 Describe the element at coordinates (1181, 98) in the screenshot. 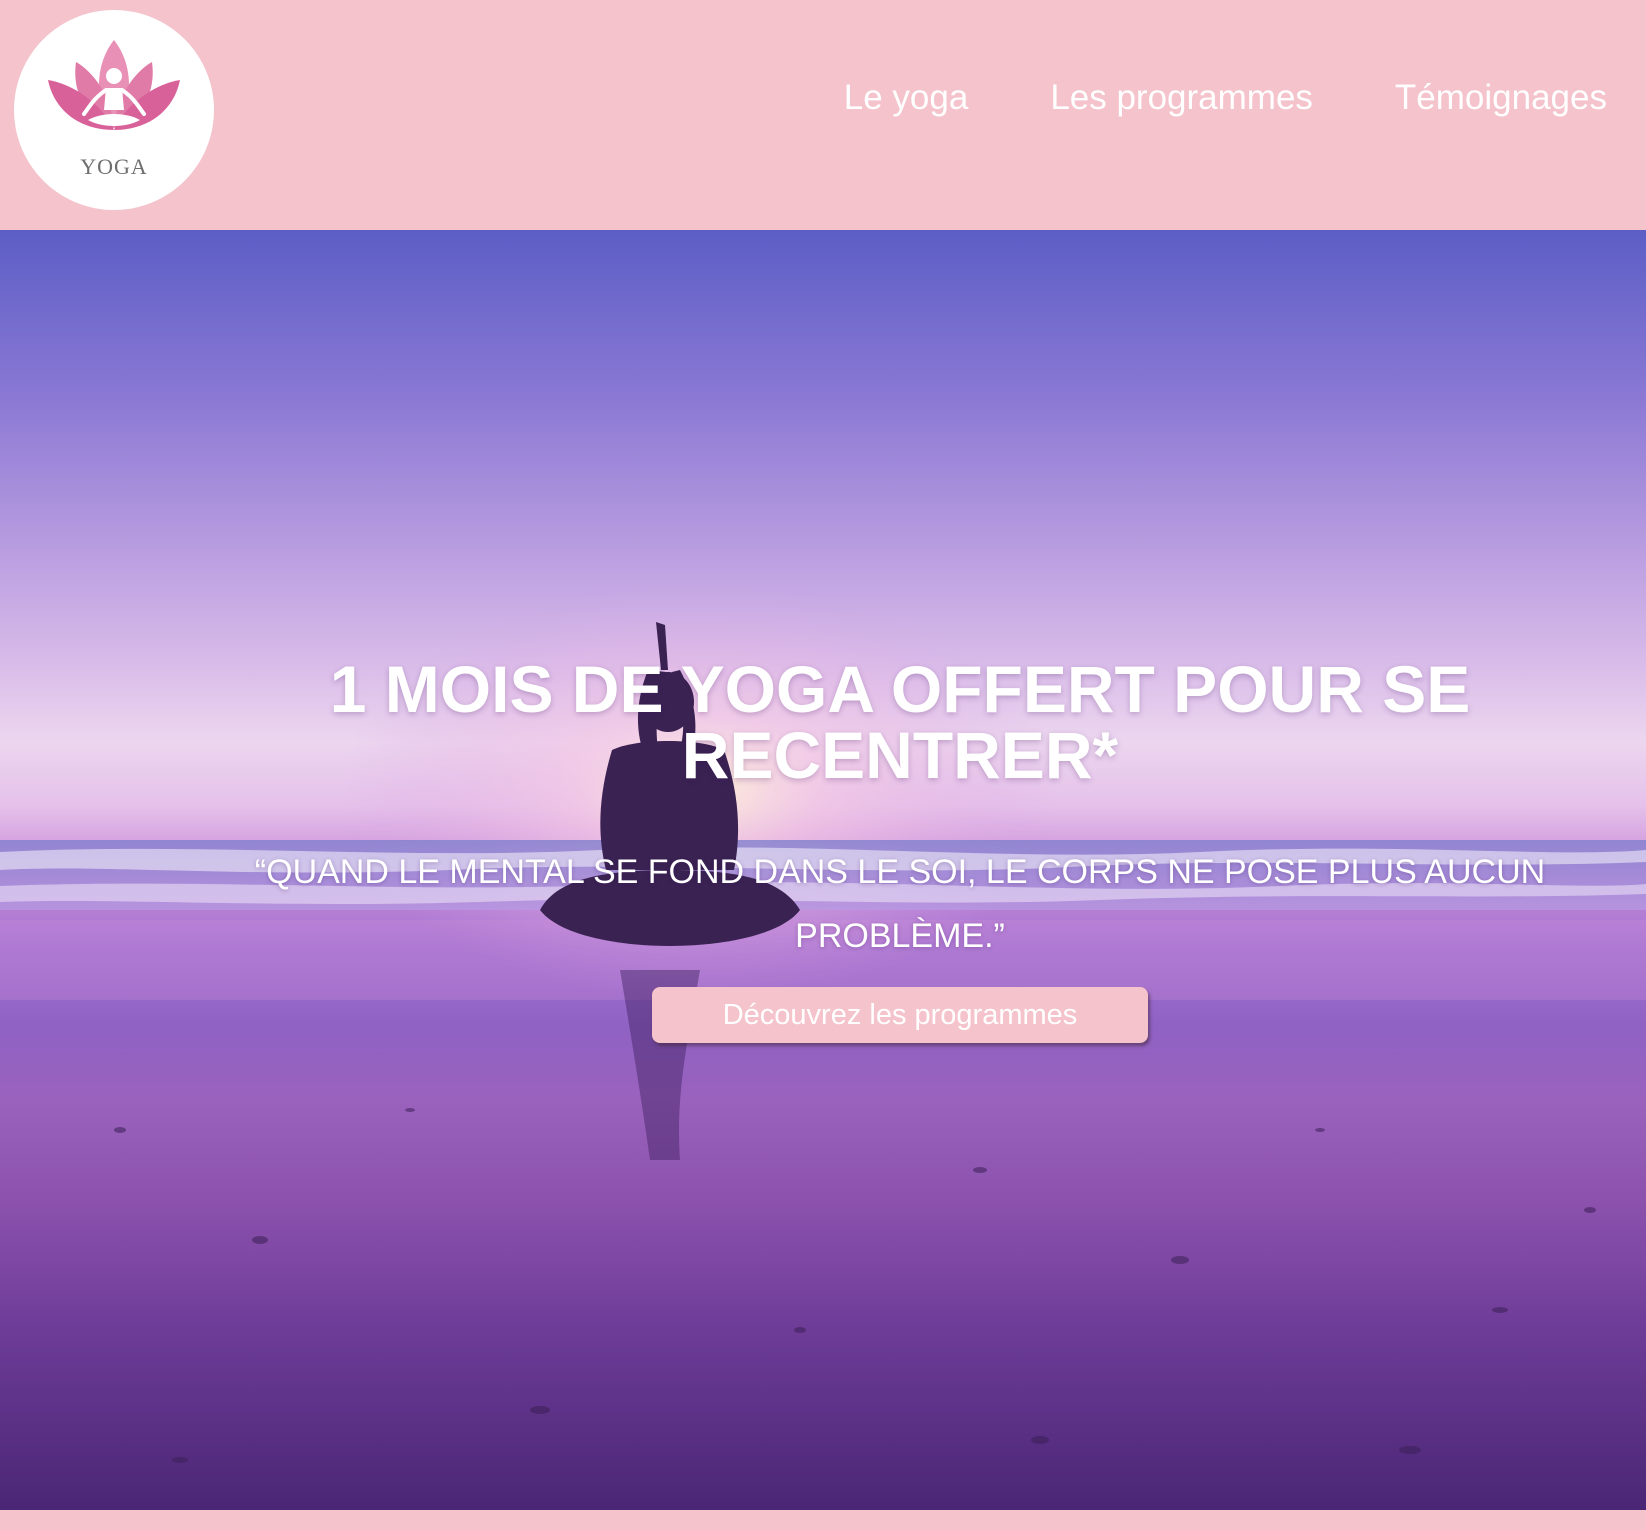

I see `nav-les-programmes: Les programmes` at that location.